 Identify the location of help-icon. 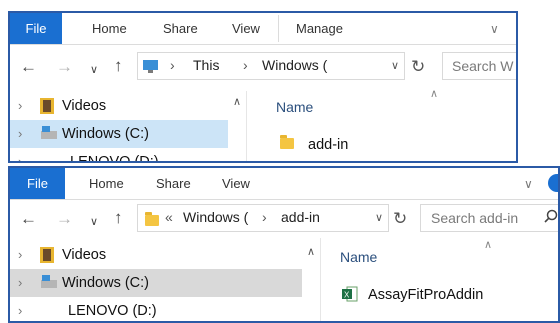
(553, 183).